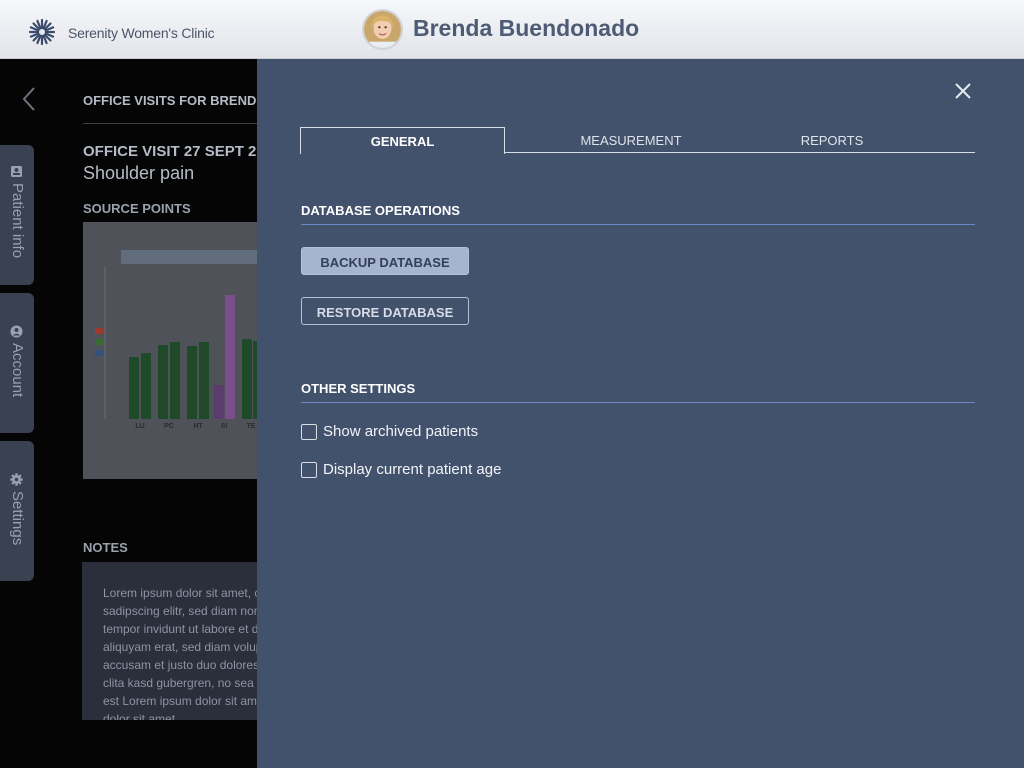 The width and height of the screenshot is (1024, 768). What do you see at coordinates (309, 432) in the screenshot?
I see `show-archived-patients-checkbox` at bounding box center [309, 432].